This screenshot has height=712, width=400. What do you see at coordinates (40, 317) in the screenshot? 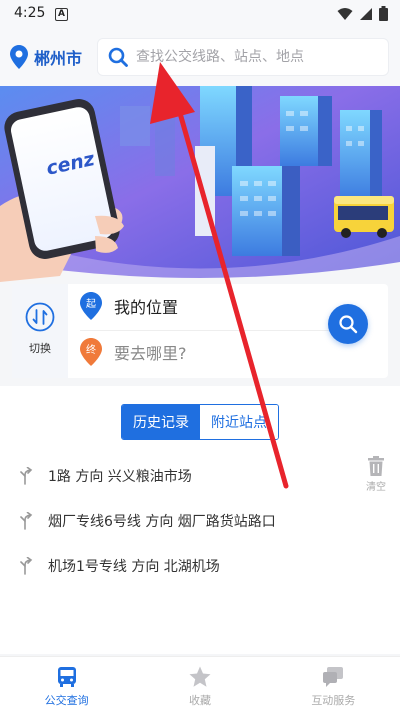
I see `swap-icon` at bounding box center [40, 317].